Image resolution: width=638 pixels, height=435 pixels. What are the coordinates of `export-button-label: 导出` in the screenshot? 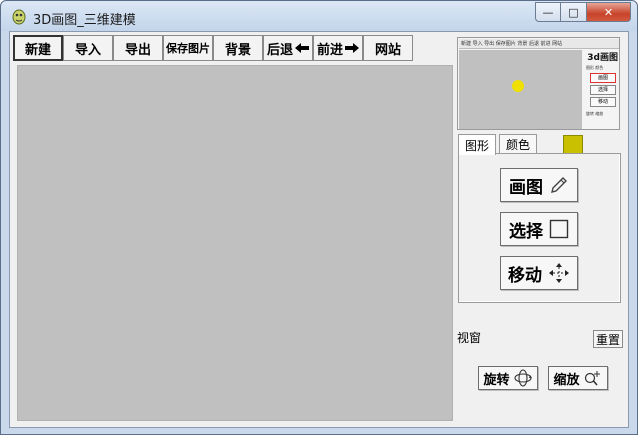 It's located at (137, 50).